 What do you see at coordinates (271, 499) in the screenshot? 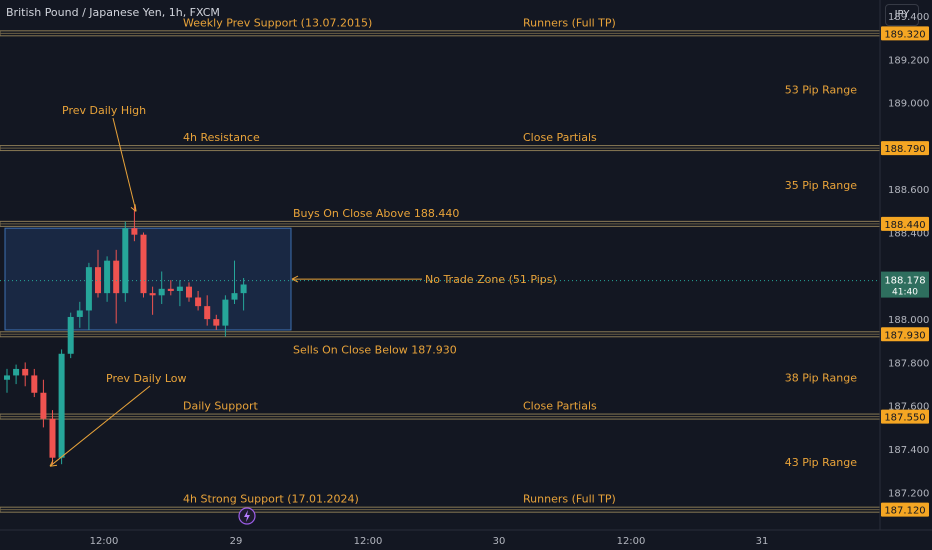
I see `level-left-label: 4h Strong Support (17.01.2024)` at bounding box center [271, 499].